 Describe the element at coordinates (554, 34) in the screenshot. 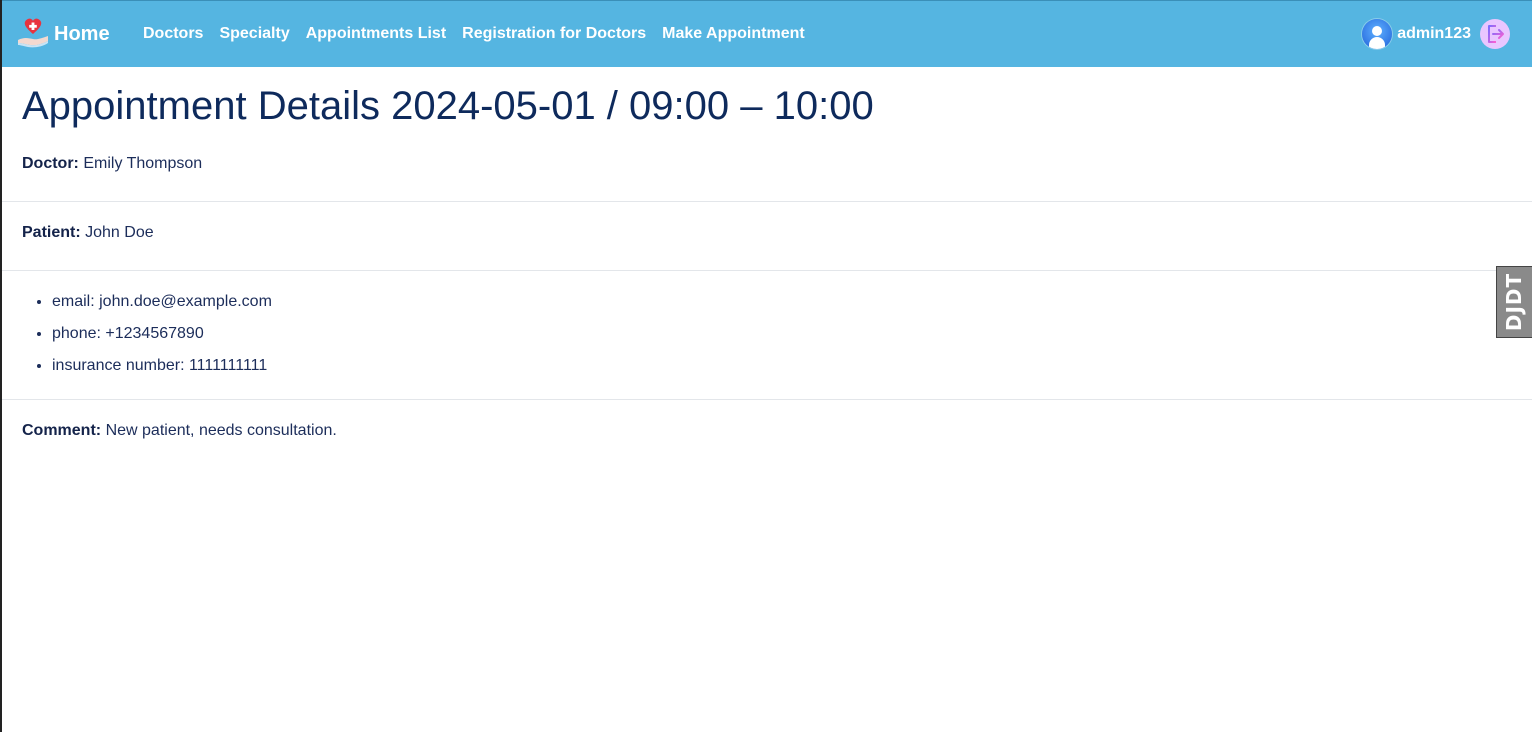

I see `nav-registration-for-doctors: Registration for Doctors` at that location.